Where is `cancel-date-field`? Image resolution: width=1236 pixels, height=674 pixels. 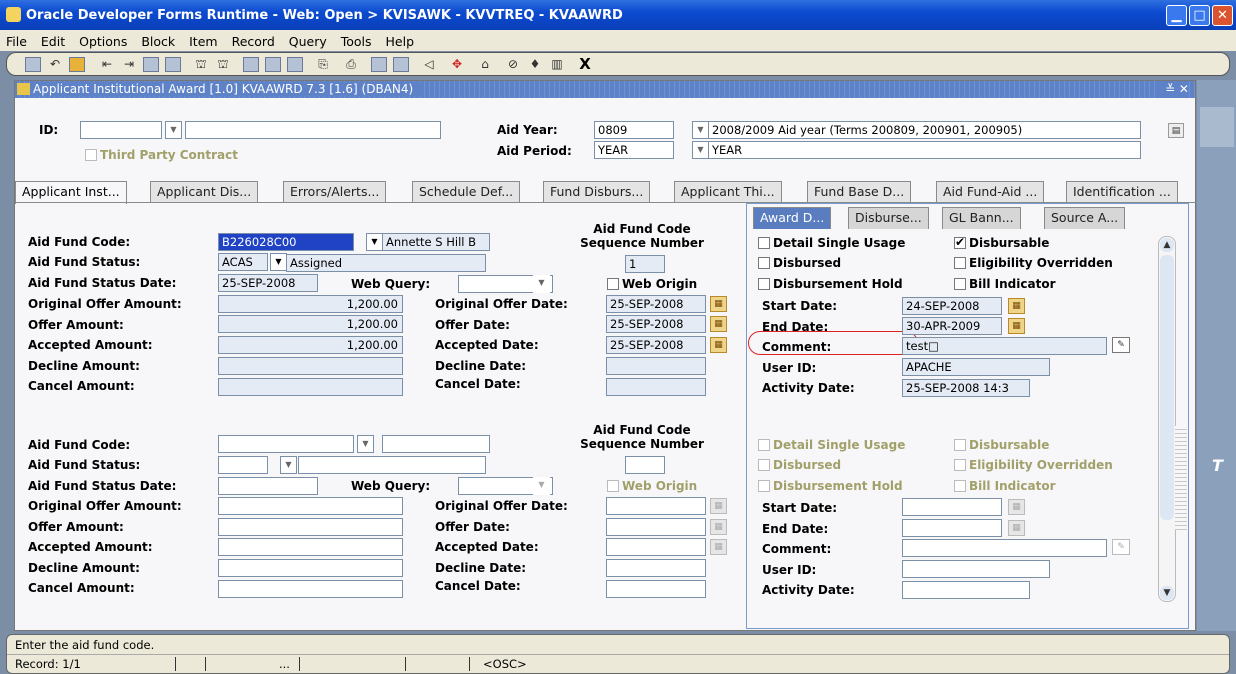 cancel-date-field is located at coordinates (656, 589).